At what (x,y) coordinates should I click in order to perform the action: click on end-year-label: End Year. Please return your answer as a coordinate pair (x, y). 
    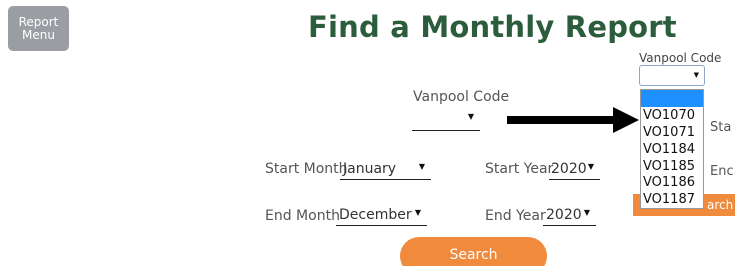
    Looking at the image, I should click on (515, 216).